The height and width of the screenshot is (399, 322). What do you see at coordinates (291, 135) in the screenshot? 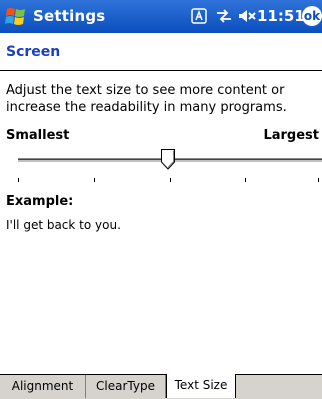
I see `slider-max-label: Largest` at bounding box center [291, 135].